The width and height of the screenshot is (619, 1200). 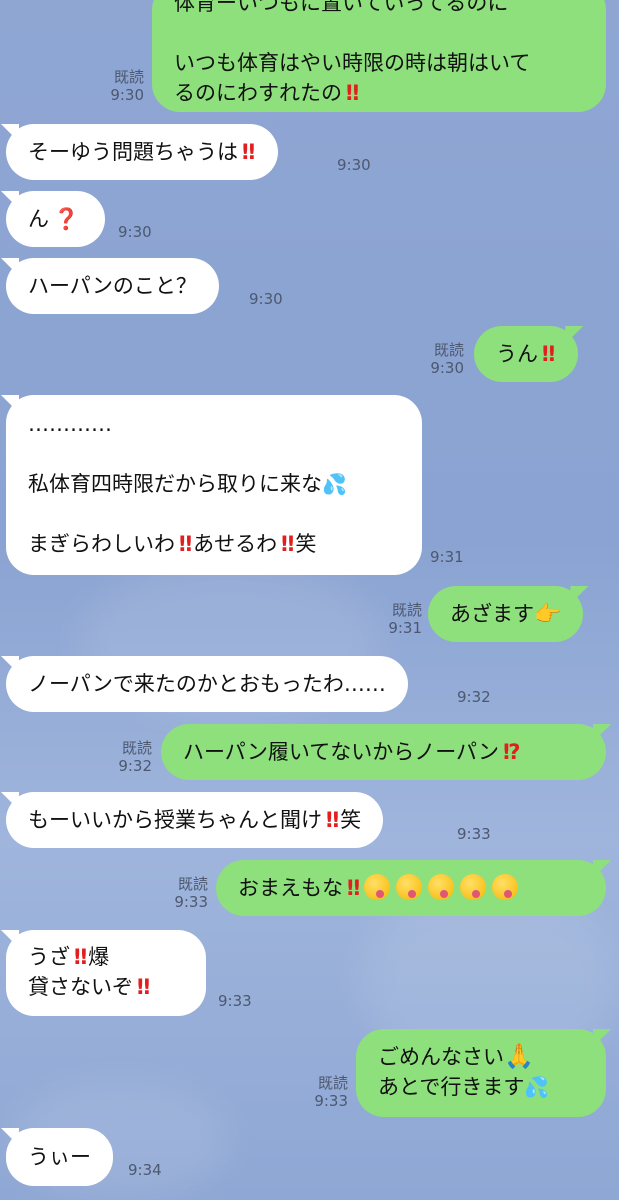 I want to click on message-line: 私体育四時限だから取りに来な, so click(x=175, y=484).